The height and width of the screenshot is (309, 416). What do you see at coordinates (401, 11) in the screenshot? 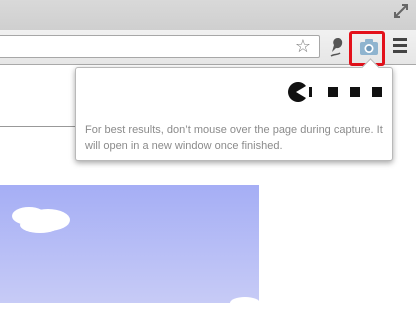
I see `resize-icon` at bounding box center [401, 11].